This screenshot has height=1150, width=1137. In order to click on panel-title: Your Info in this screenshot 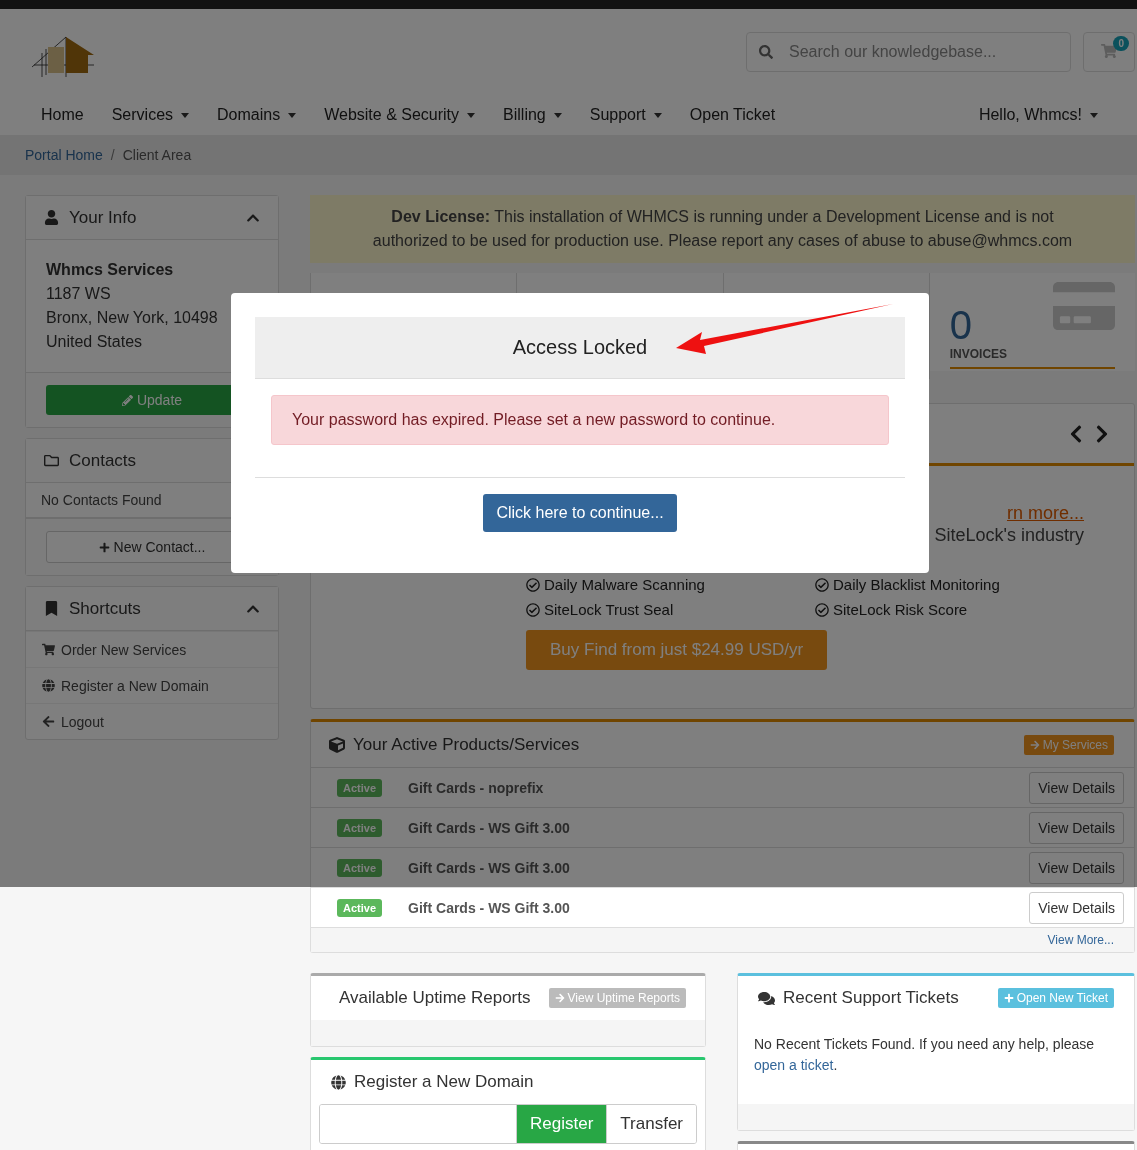, I will do `click(103, 217)`.